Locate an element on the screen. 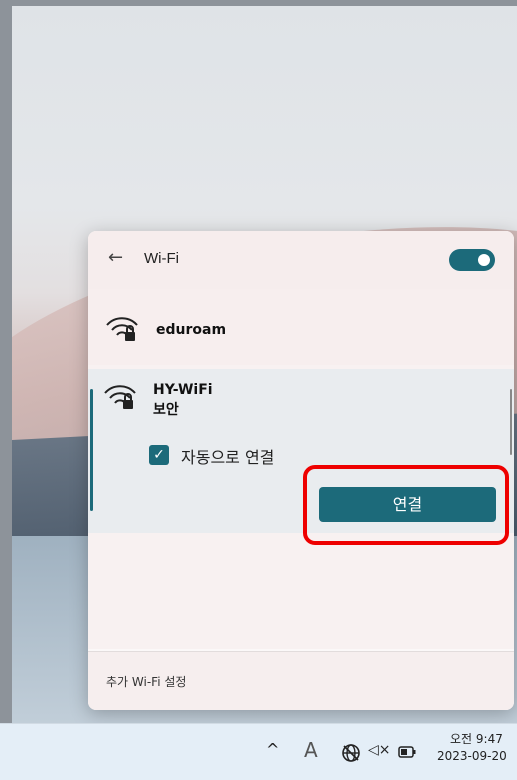  battery-icon is located at coordinates (407, 752).